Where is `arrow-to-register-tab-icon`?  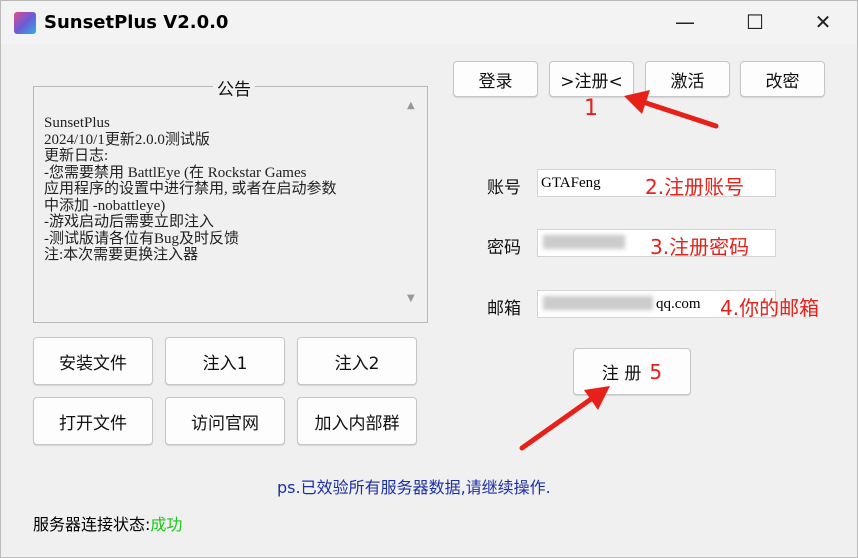 arrow-to-register-tab-icon is located at coordinates (671, 109).